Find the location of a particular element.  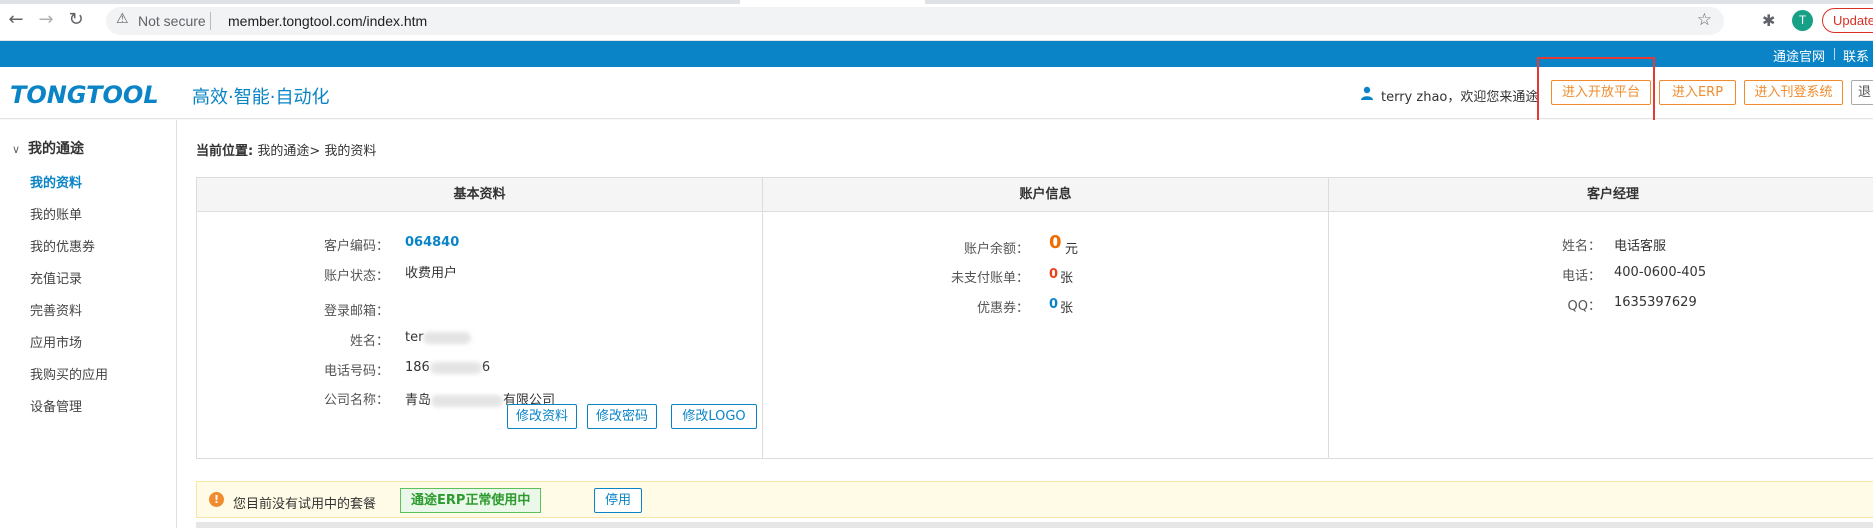

sidebar-item-device-management: 设备管理 is located at coordinates (56, 405).